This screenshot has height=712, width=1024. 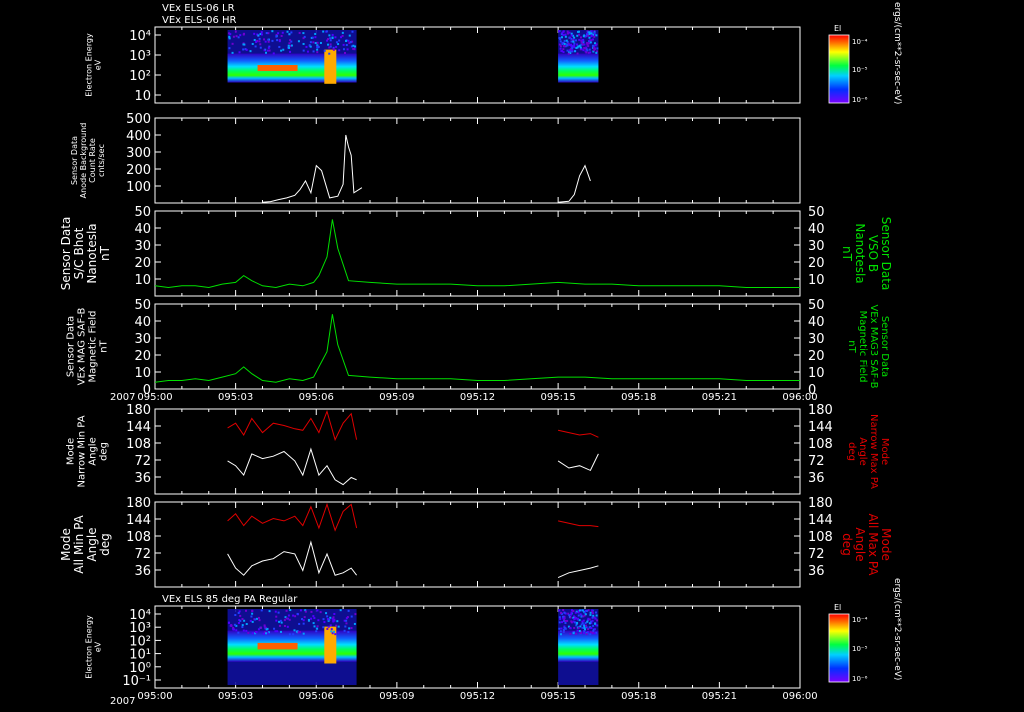 I want to click on y-tick-label: 100, so click(x=138, y=187).